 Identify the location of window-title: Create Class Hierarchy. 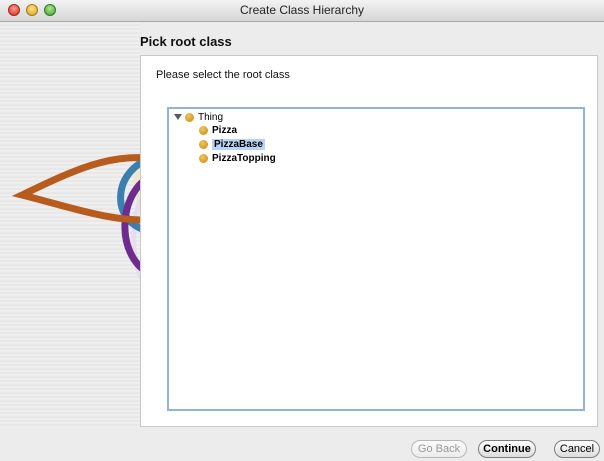
(302, 10).